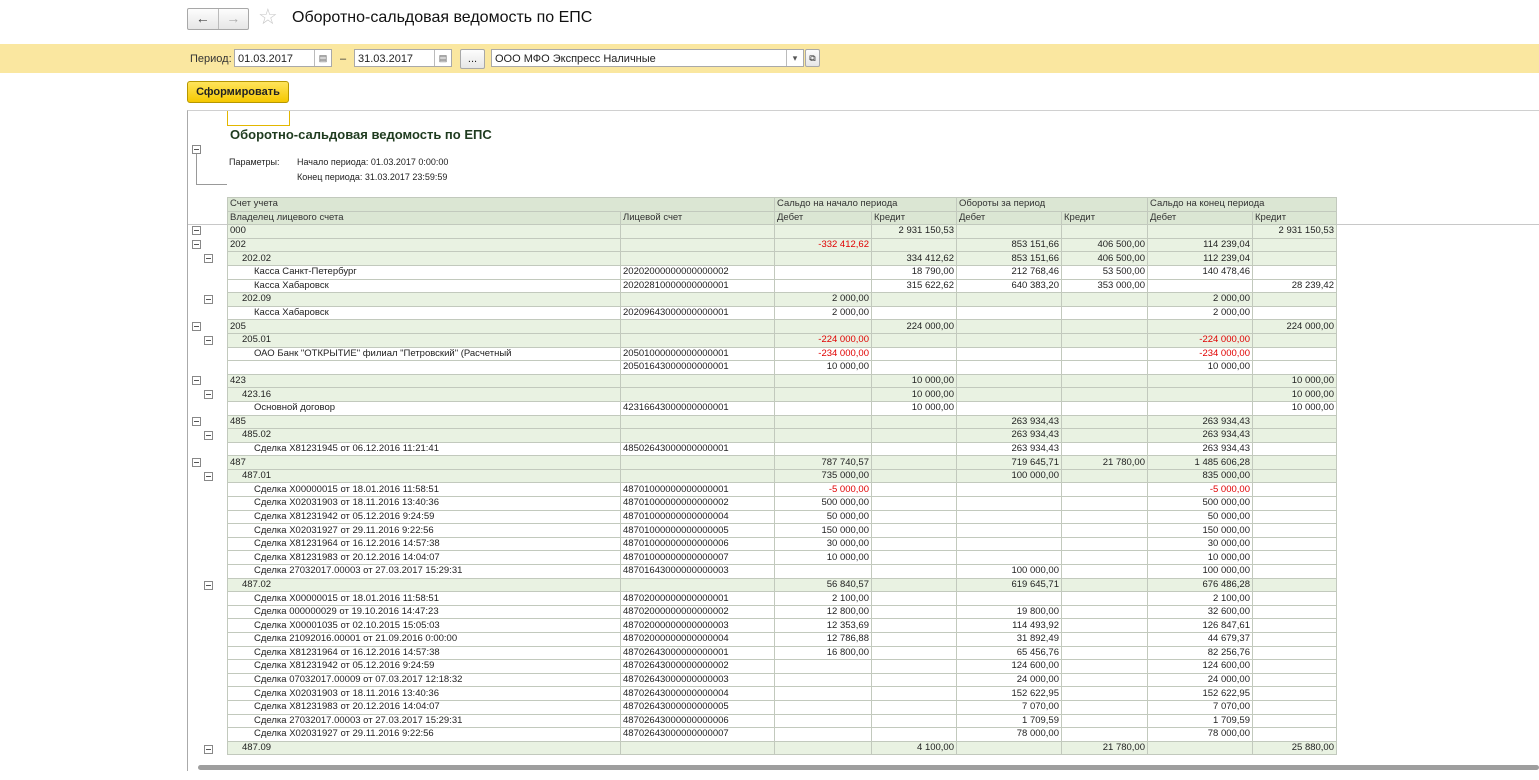  I want to click on generate-button: Сформировать, so click(238, 92).